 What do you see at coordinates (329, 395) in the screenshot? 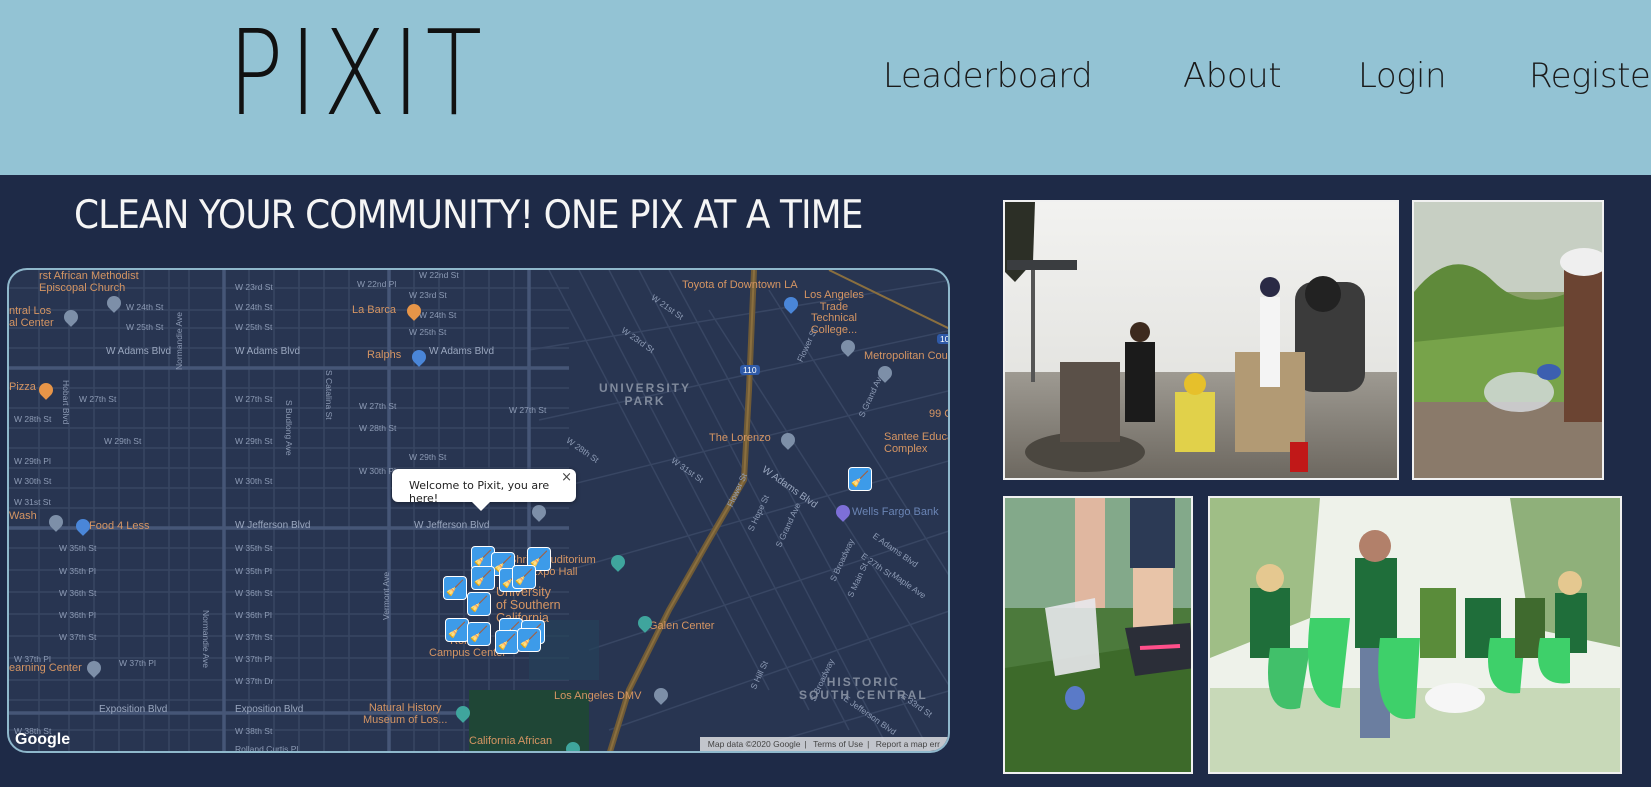
I see `street-label: S Catalina St` at bounding box center [329, 395].